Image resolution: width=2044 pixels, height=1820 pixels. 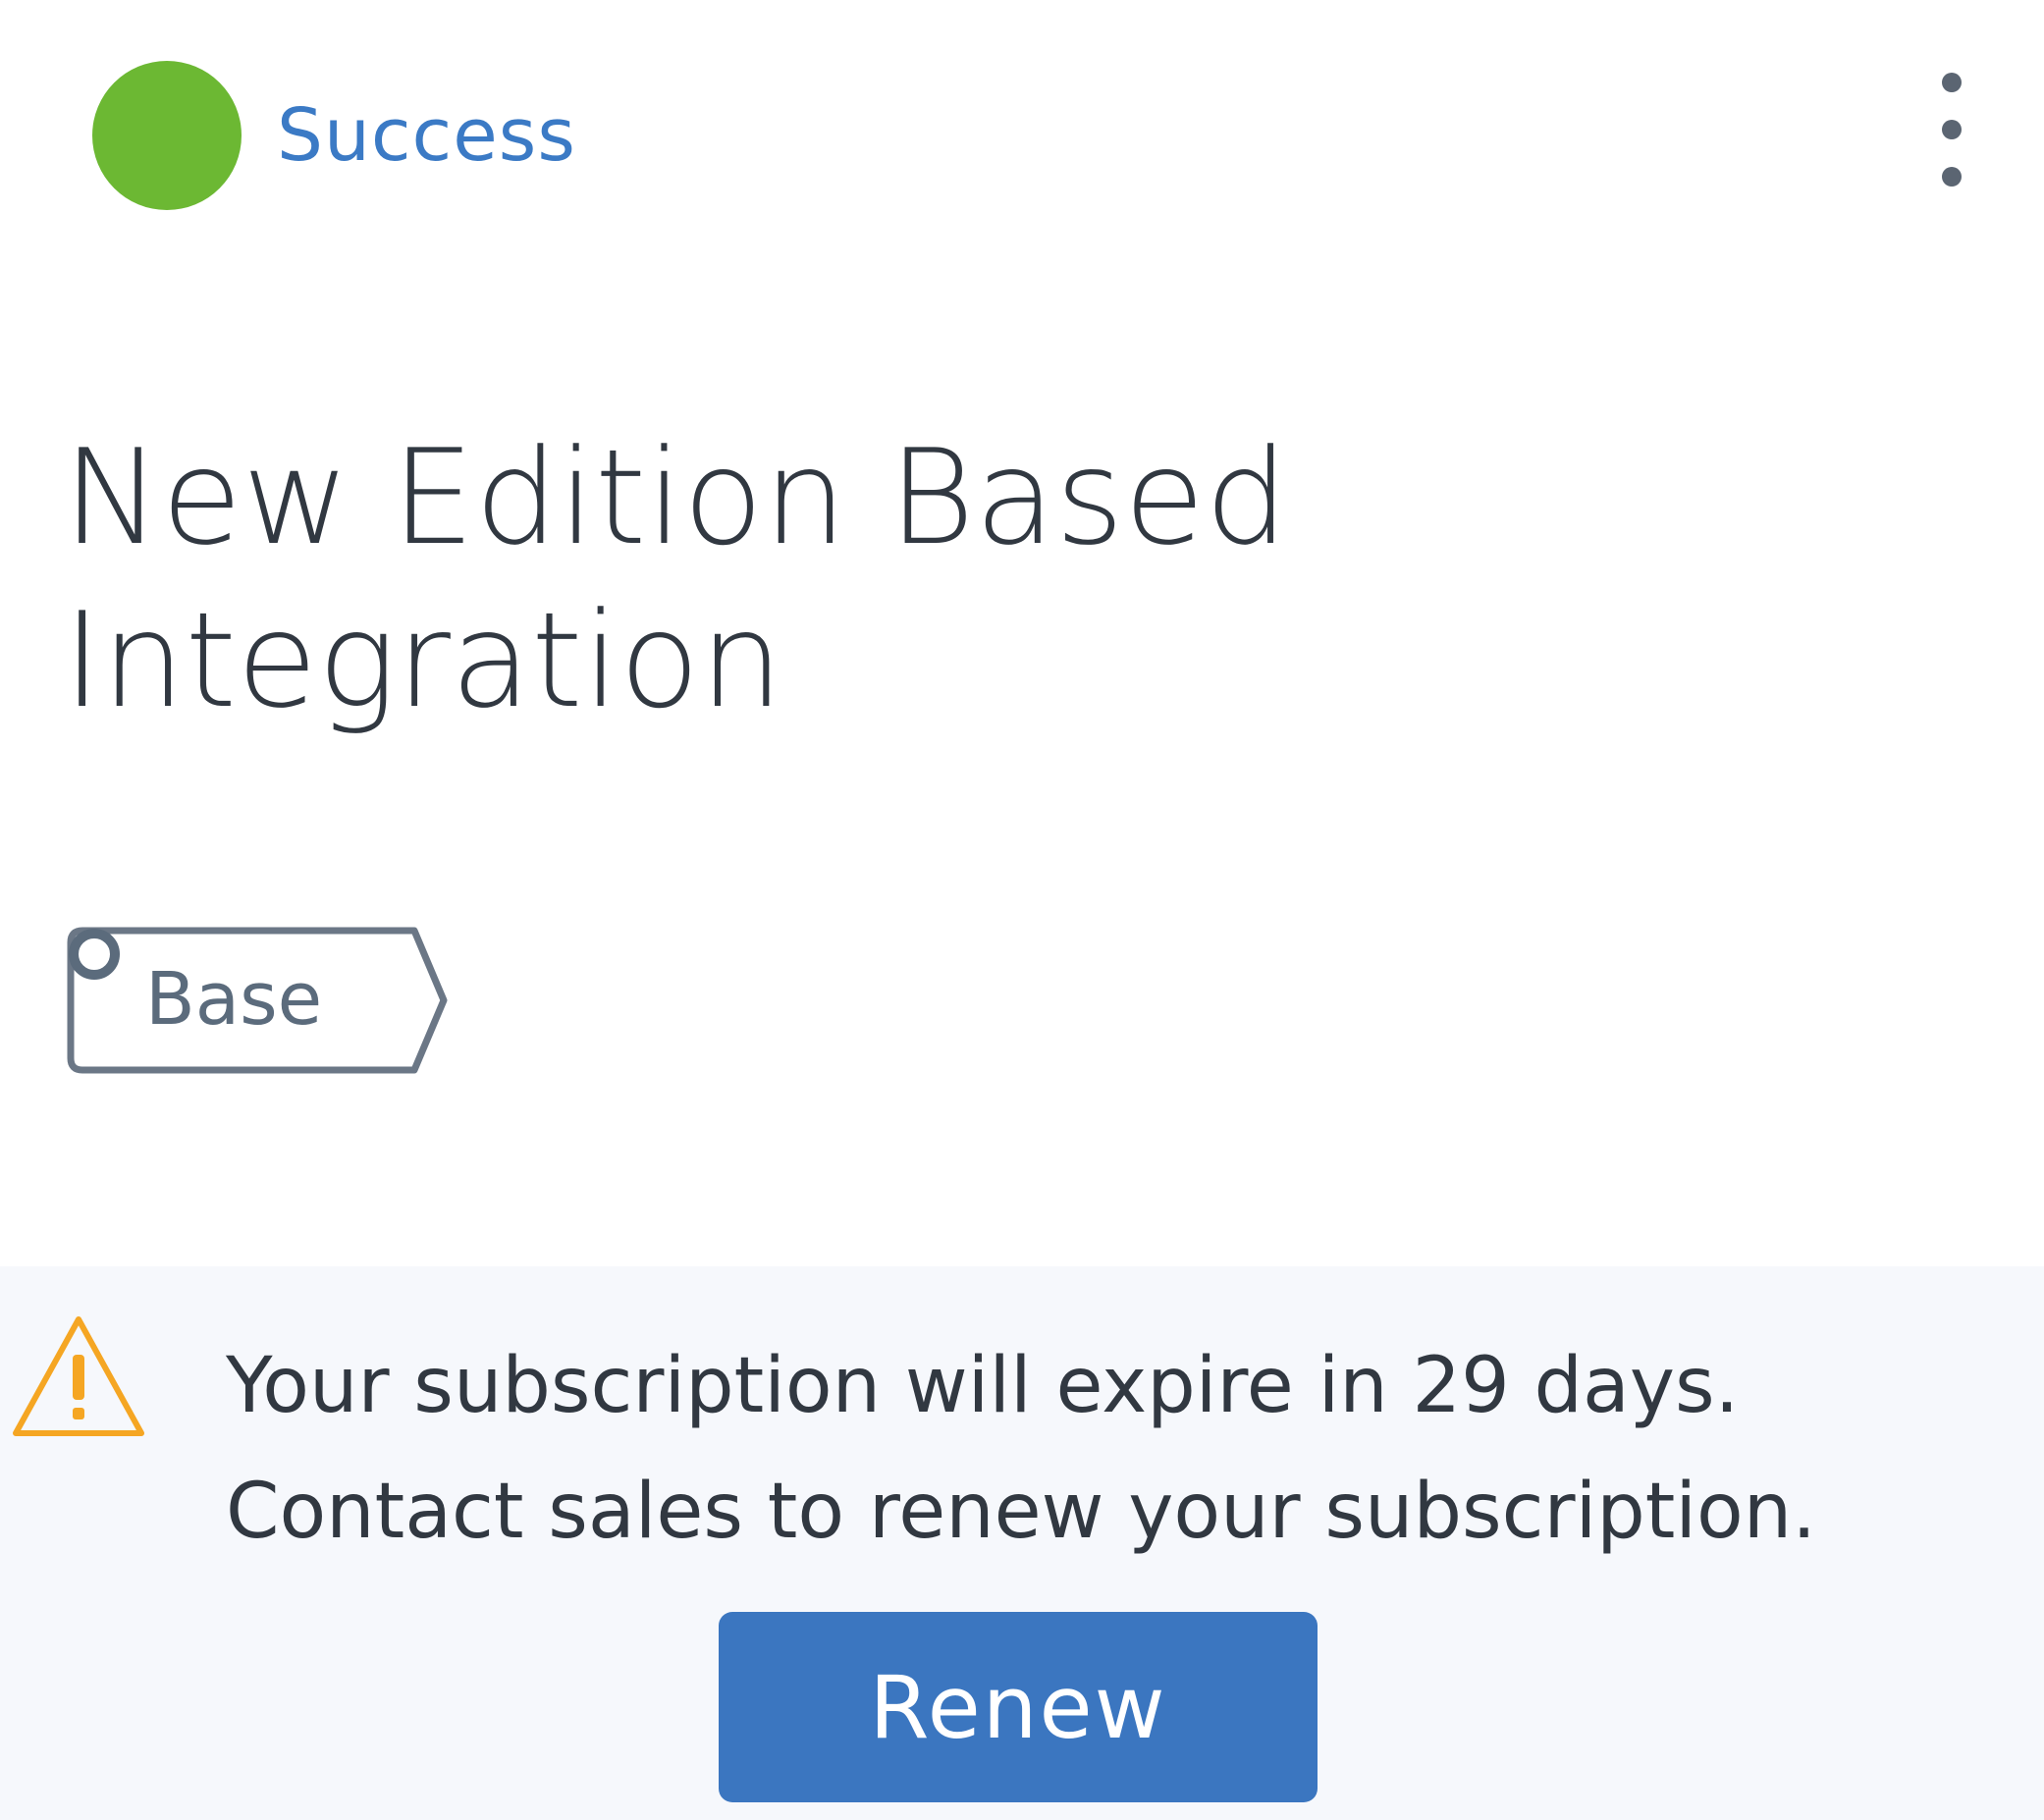 What do you see at coordinates (234, 999) in the screenshot?
I see `tag-label: Base` at bounding box center [234, 999].